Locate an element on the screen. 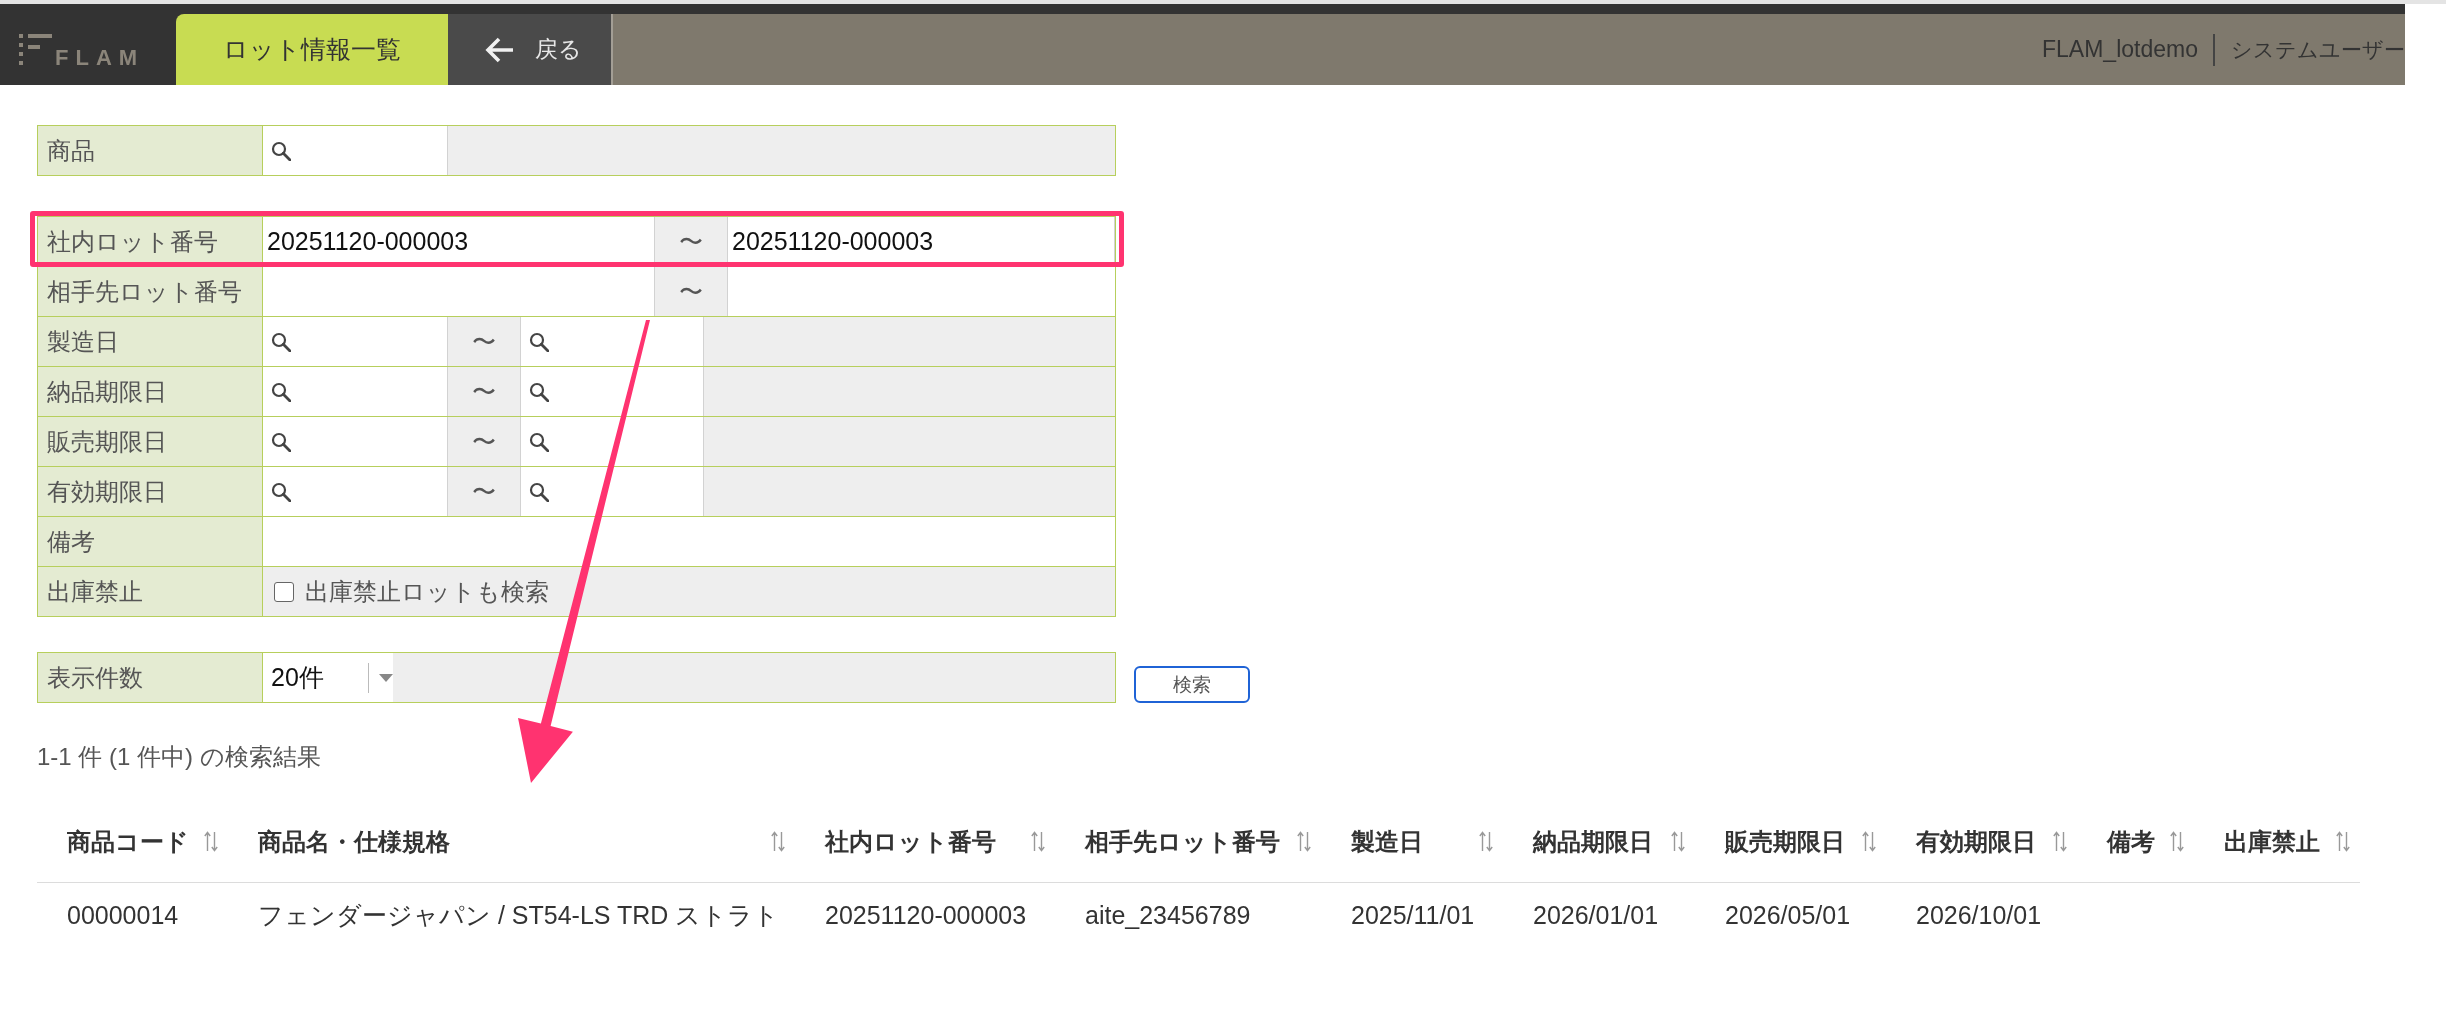  table-cell: 00000014 is located at coordinates (132, 915).